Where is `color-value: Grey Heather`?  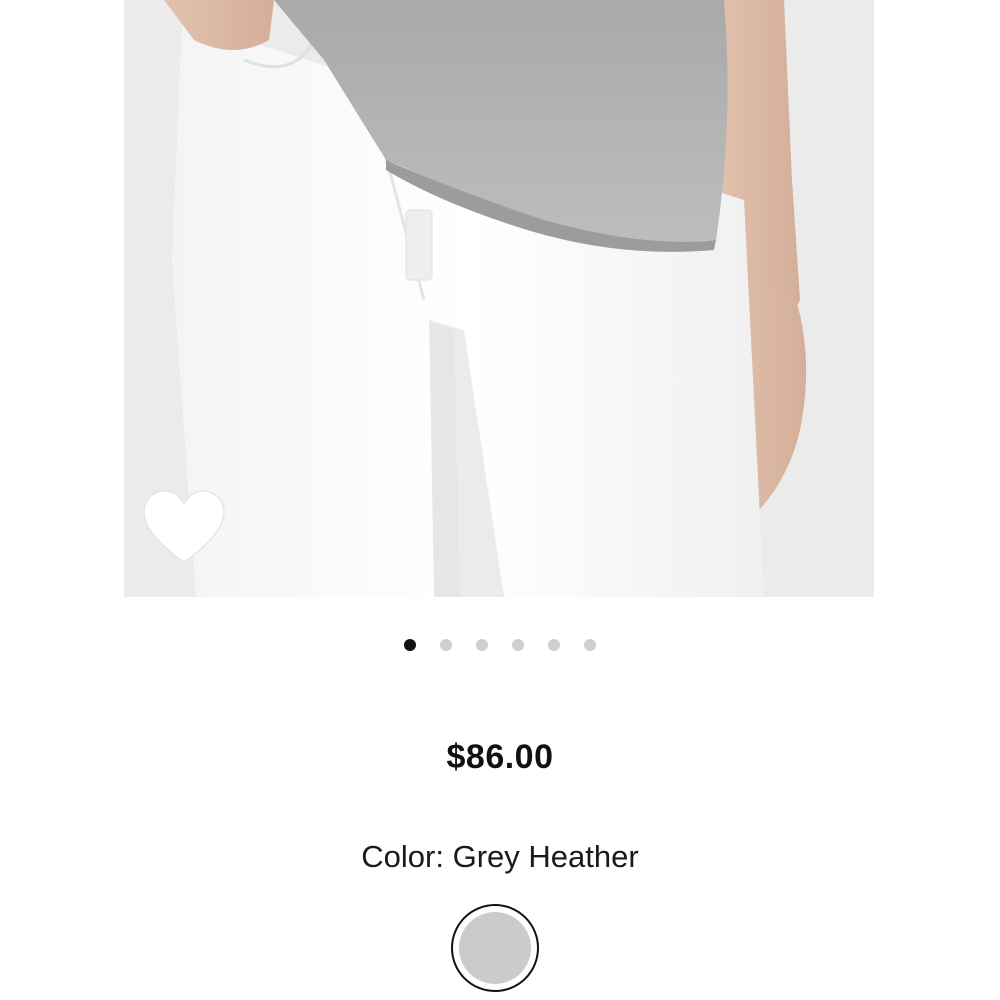
color-value: Grey Heather is located at coordinates (545, 856).